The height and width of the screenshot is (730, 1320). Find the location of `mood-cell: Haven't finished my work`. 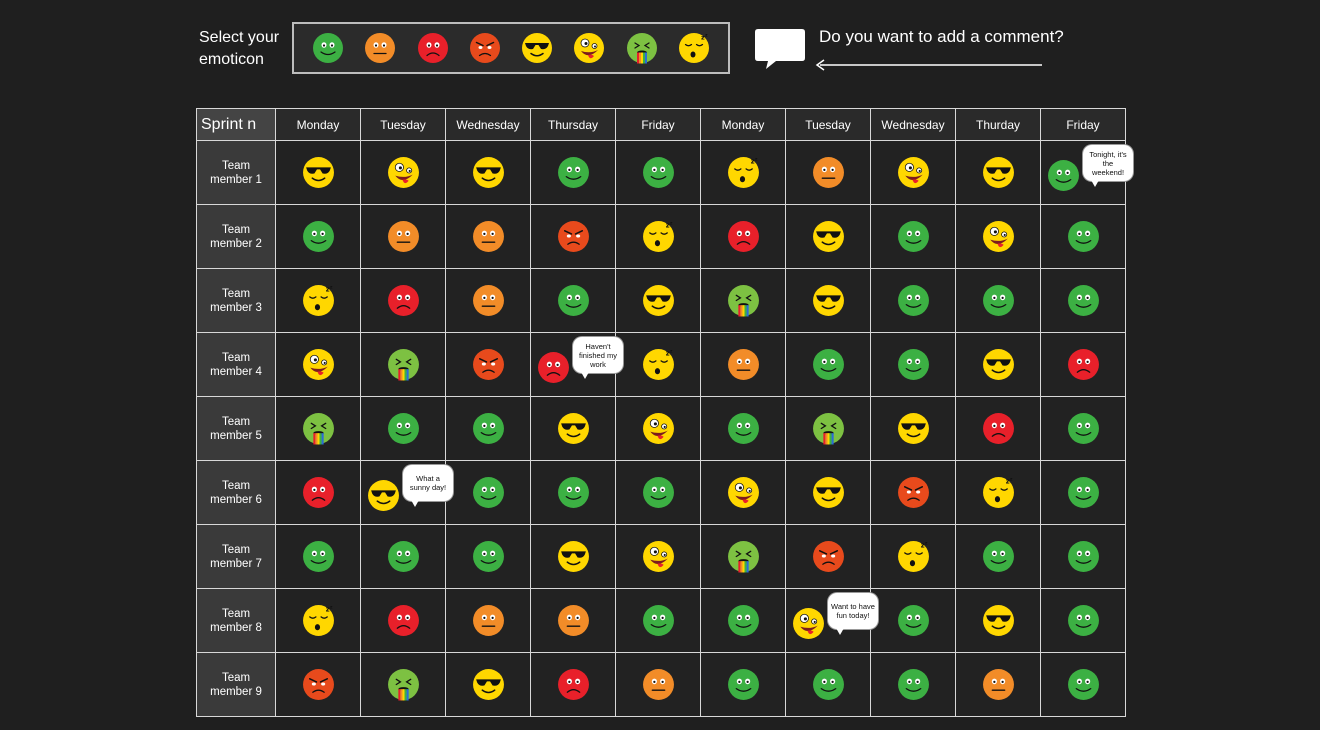

mood-cell: Haven't finished my work is located at coordinates (576, 364).